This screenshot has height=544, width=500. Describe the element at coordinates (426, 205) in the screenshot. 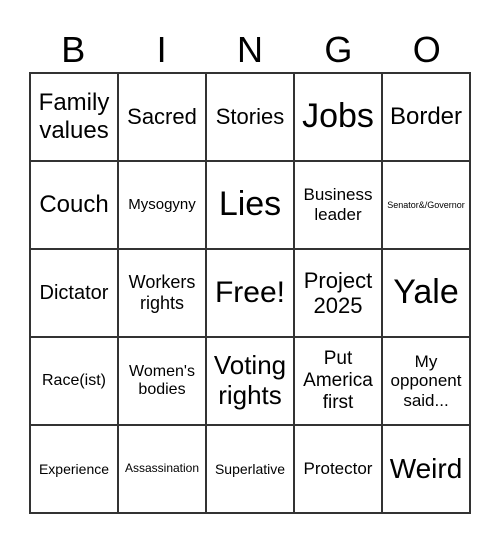

I see `bingo-cell: Senator&/Governor` at that location.